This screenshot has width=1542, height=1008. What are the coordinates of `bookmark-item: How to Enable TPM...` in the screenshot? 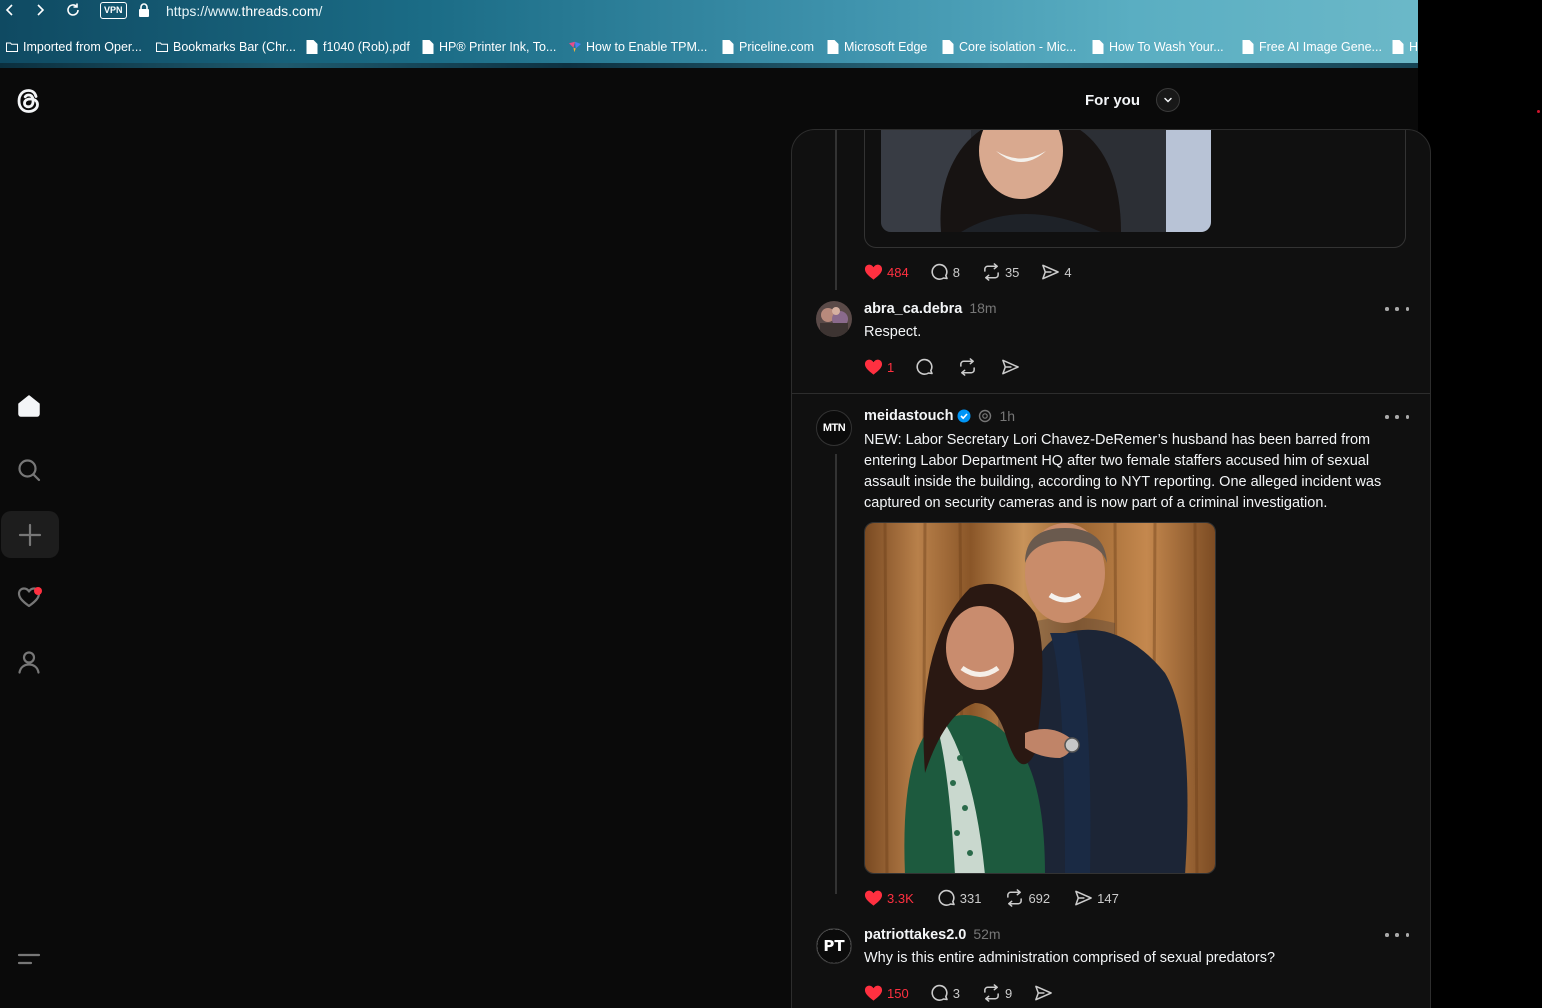 It's located at (638, 47).